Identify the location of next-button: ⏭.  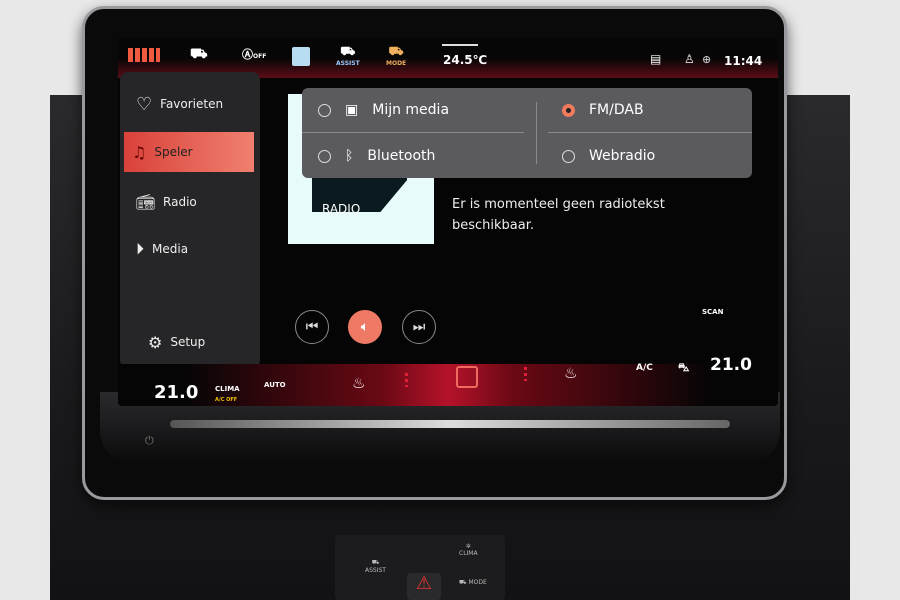
(419, 327).